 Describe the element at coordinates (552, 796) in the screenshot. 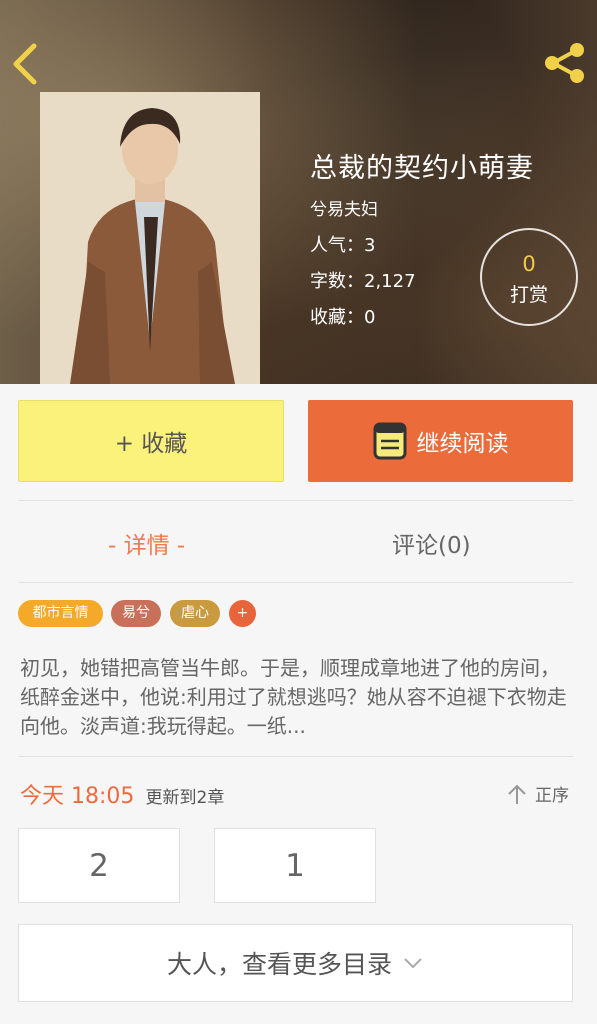

I see `sort-order-label: 正序` at that location.